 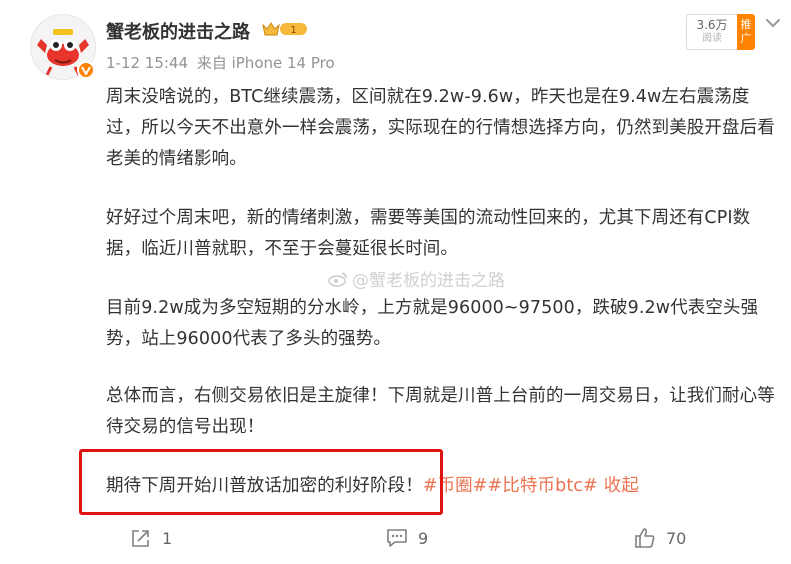 I want to click on like-button: 70, so click(x=660, y=538).